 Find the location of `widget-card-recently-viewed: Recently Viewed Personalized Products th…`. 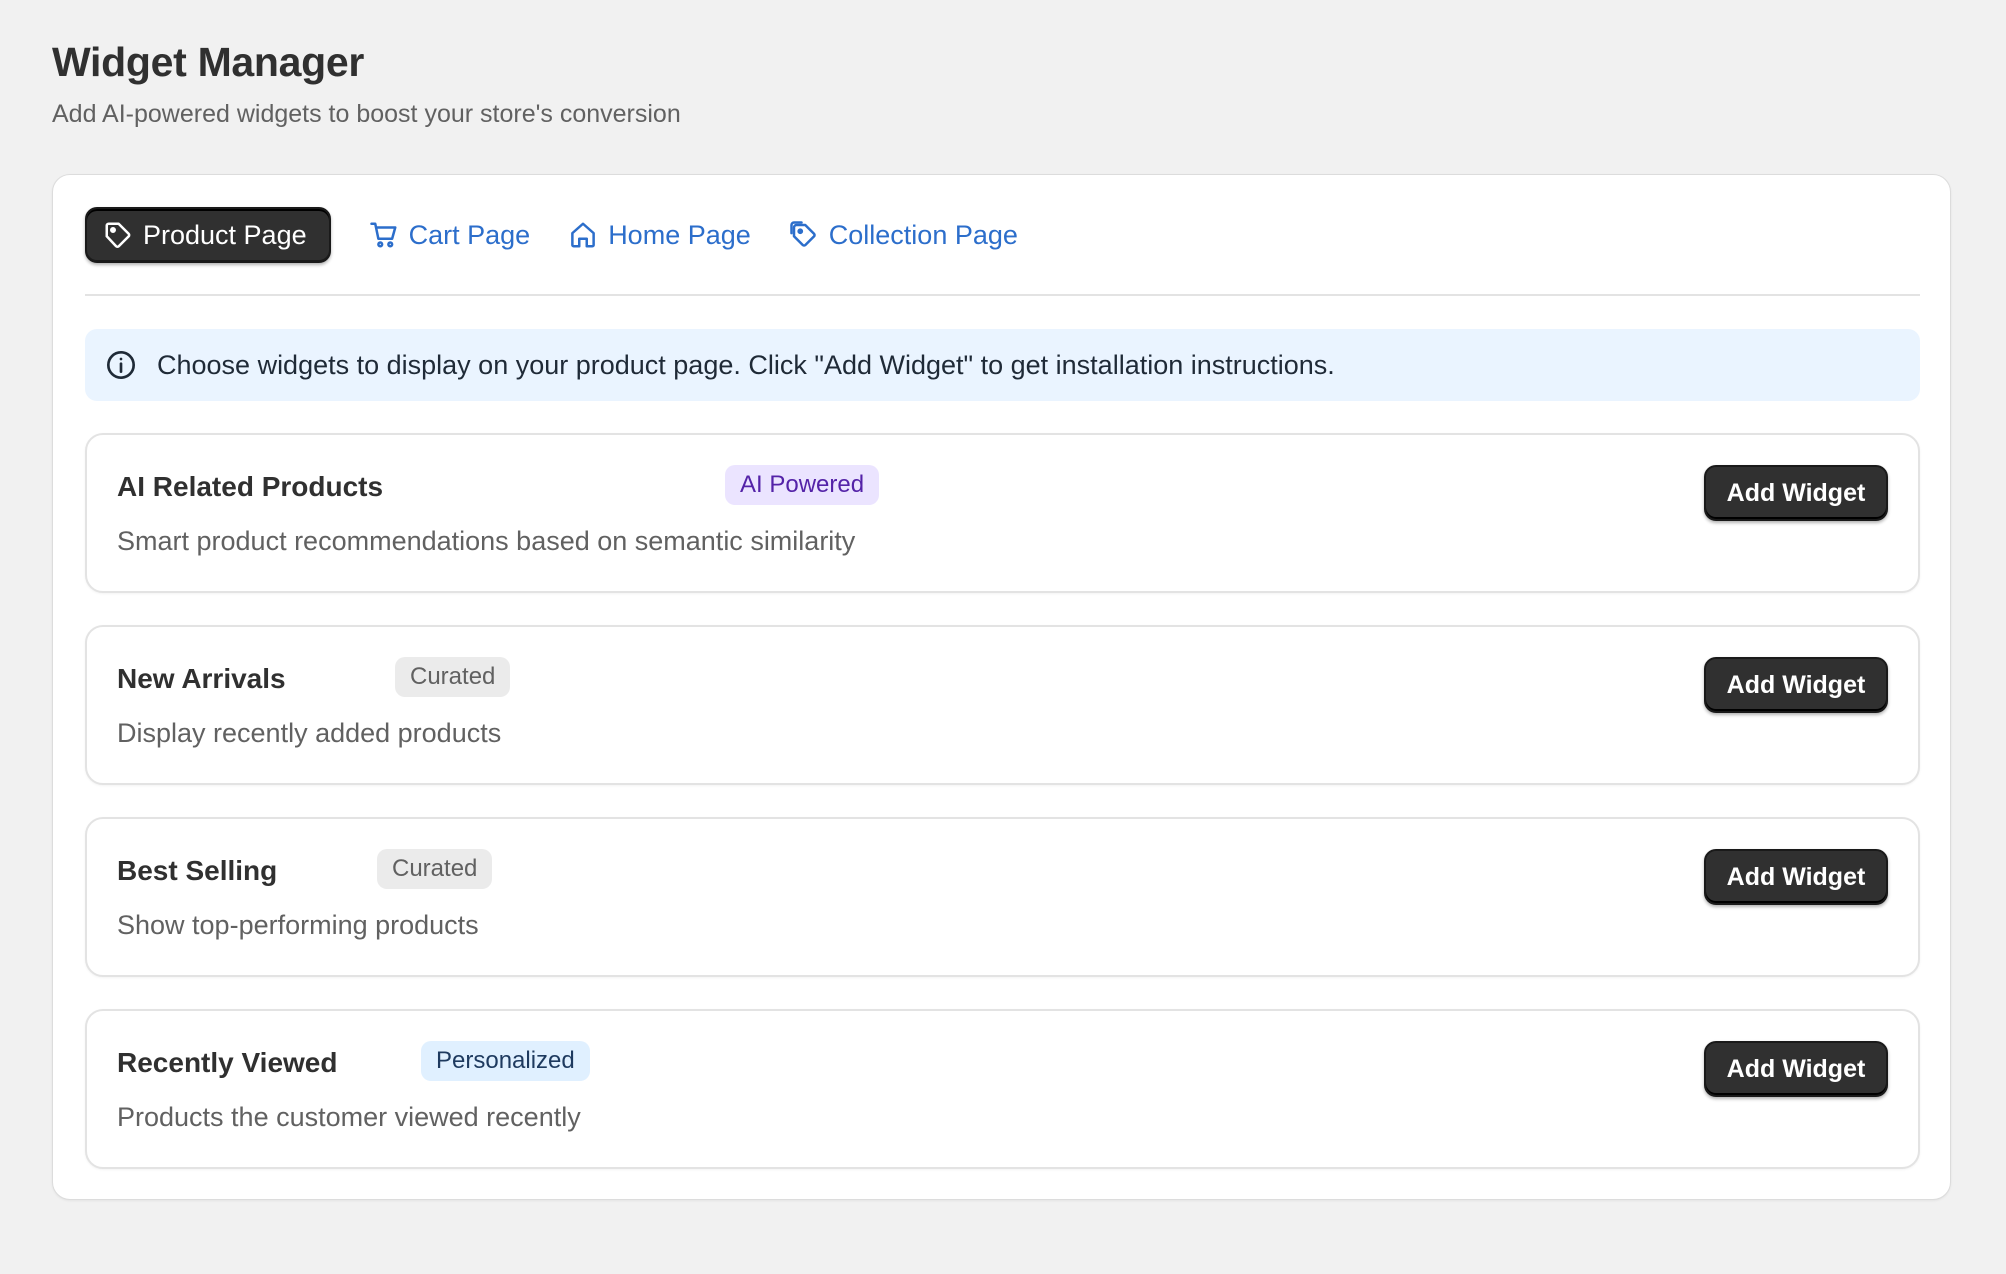

widget-card-recently-viewed: Recently Viewed Personalized Products th… is located at coordinates (1002, 1089).